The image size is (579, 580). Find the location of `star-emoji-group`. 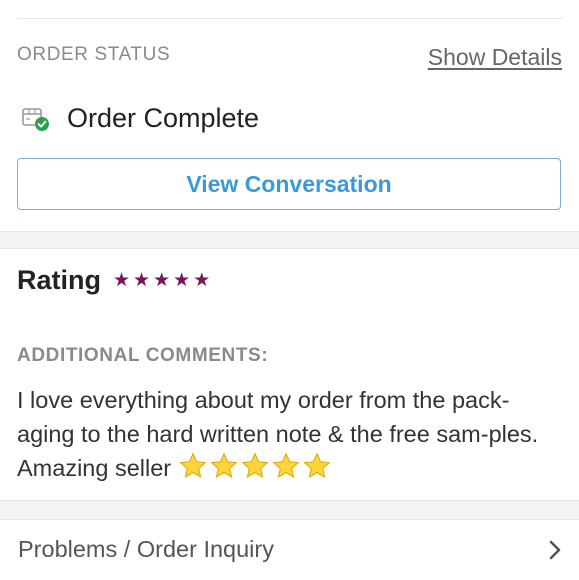

star-emoji-group is located at coordinates (255, 466).